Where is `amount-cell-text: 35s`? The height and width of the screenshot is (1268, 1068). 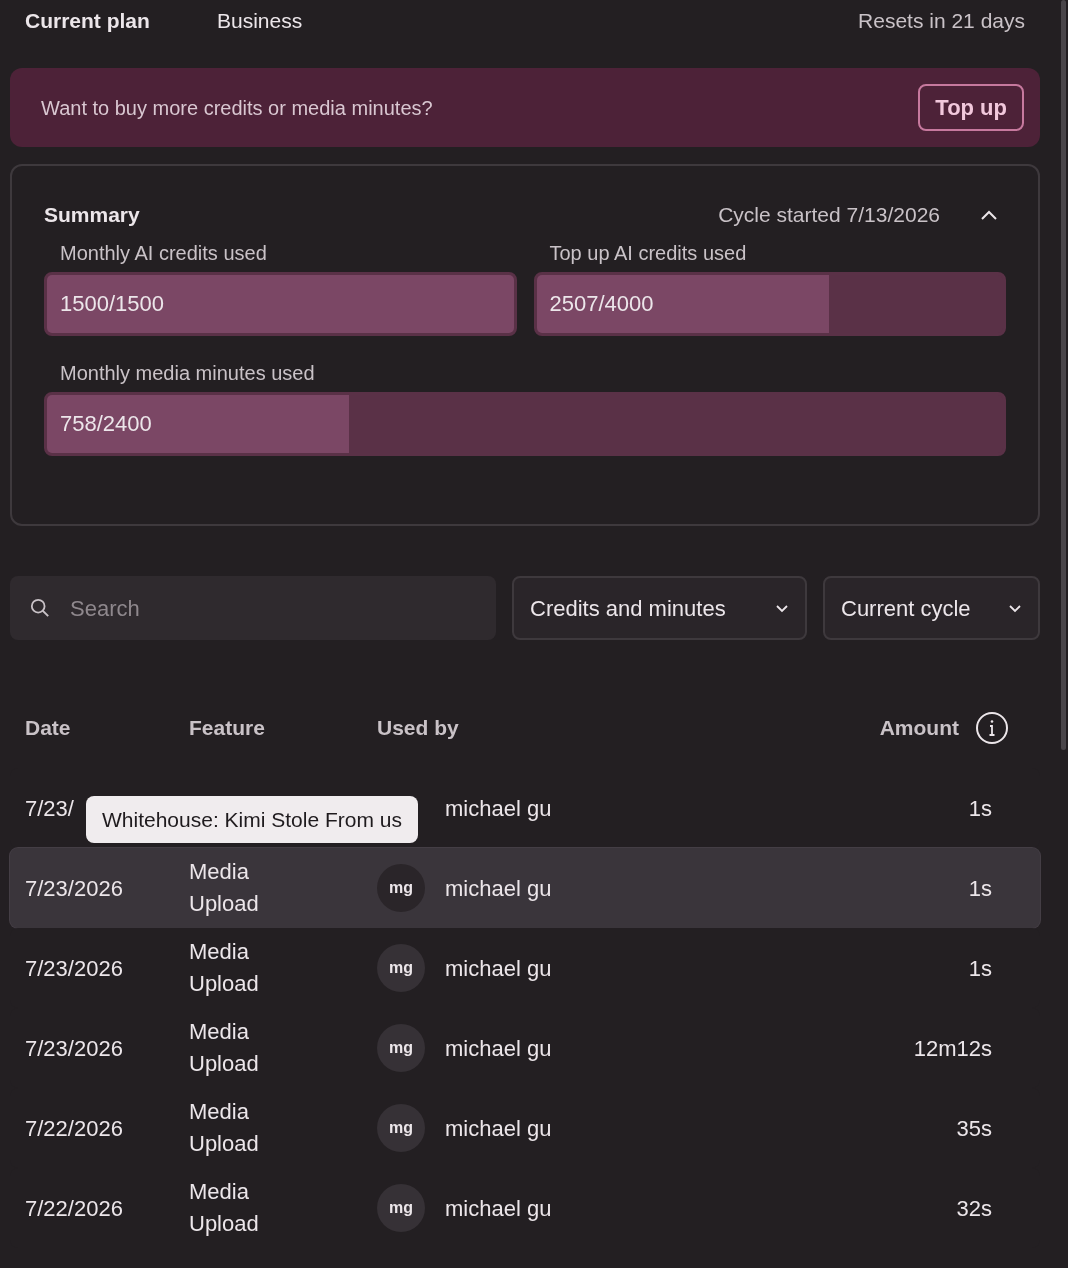
amount-cell-text: 35s is located at coordinates (974, 1128).